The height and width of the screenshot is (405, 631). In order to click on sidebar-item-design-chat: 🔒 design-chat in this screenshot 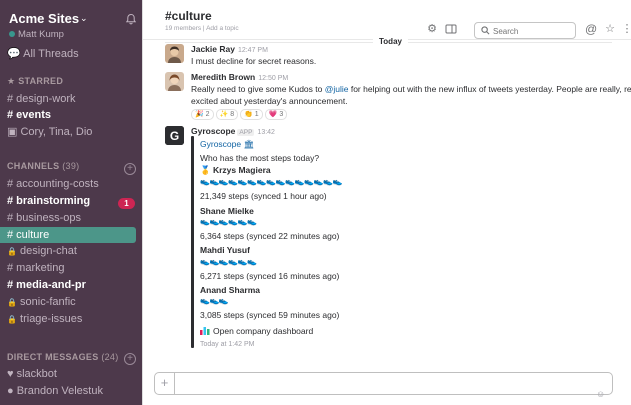, I will do `click(42, 251)`.